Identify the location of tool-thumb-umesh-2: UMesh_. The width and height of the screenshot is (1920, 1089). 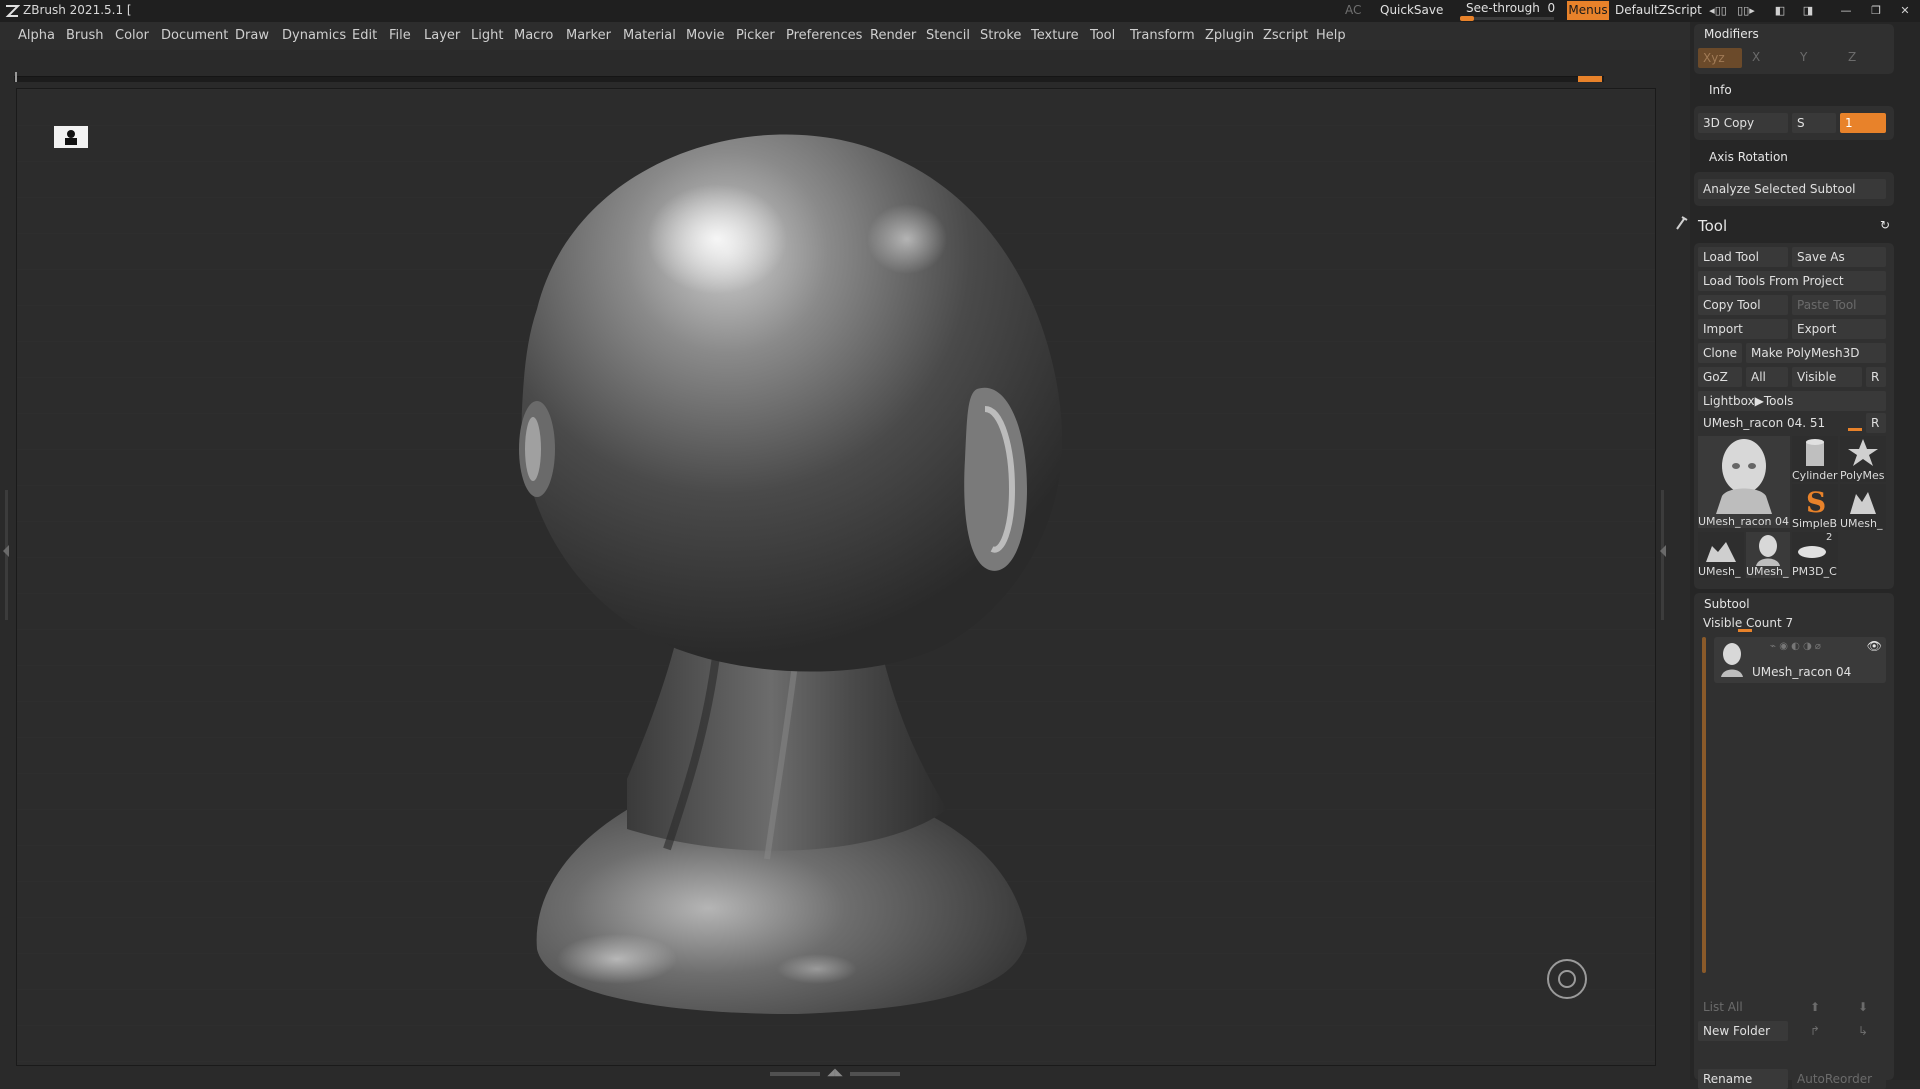
(1721, 555).